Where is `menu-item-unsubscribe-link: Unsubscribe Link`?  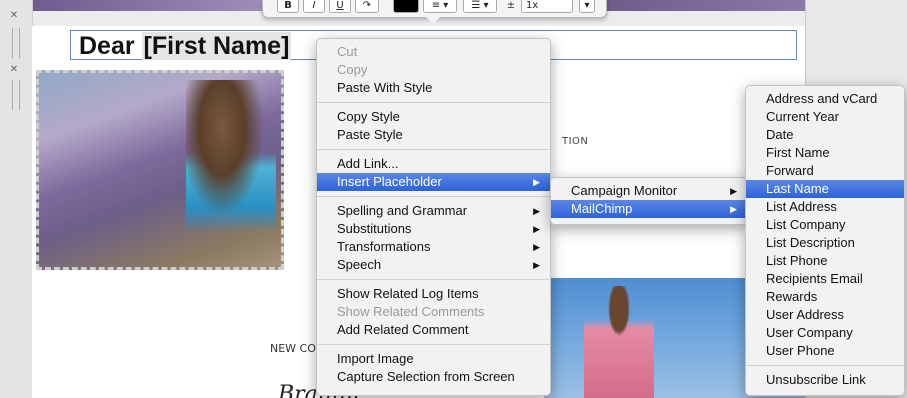 menu-item-unsubscribe-link: Unsubscribe Link is located at coordinates (825, 380).